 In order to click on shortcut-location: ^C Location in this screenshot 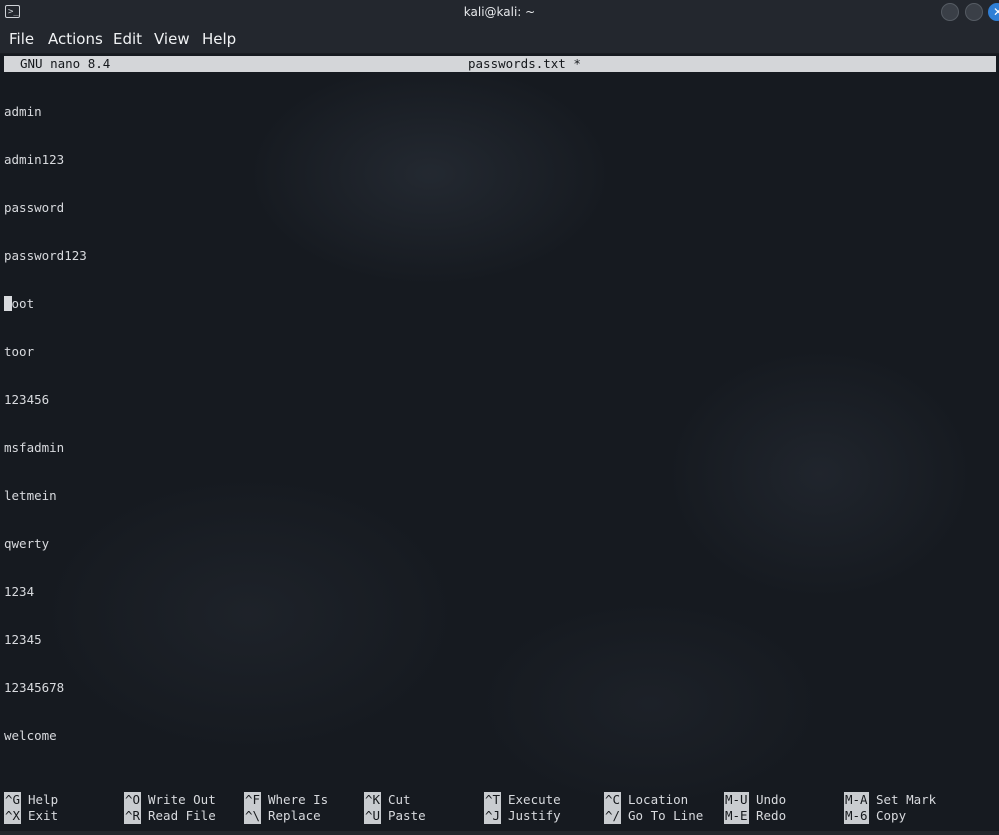, I will do `click(646, 800)`.